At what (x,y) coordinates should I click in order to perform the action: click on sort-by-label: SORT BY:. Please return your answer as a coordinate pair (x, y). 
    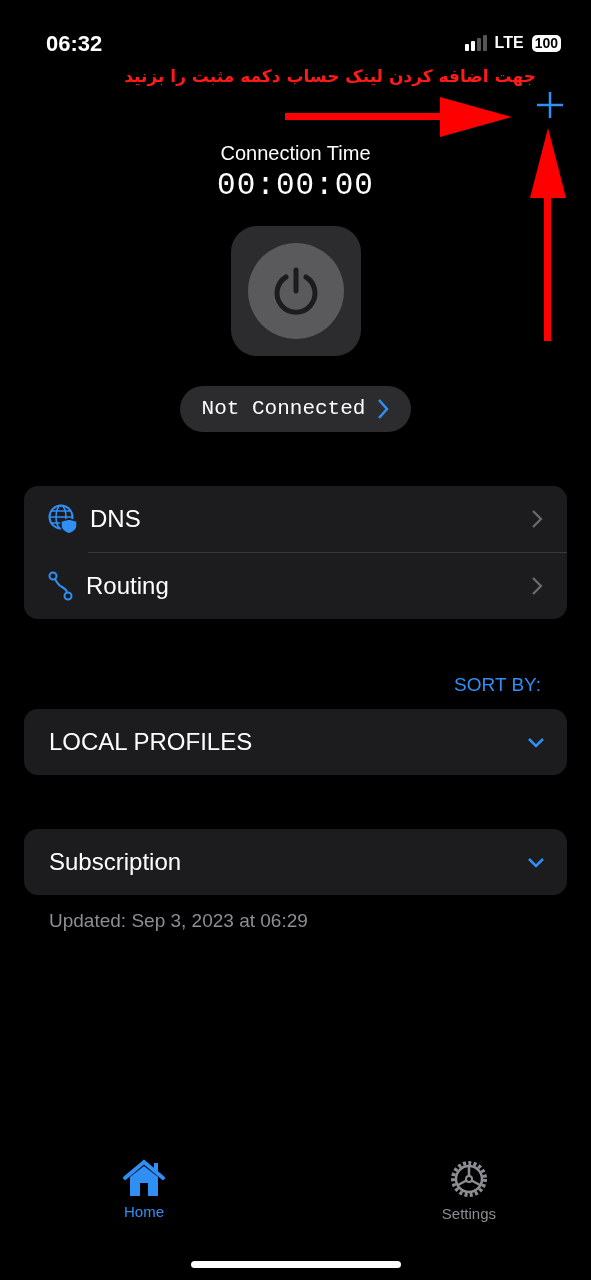
    Looking at the image, I should click on (270, 684).